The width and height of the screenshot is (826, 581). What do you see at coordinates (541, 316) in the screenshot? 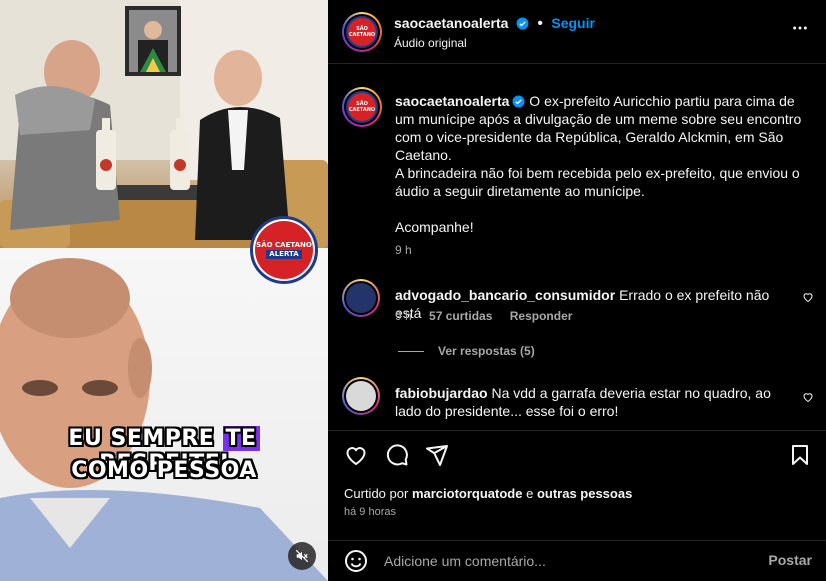
I see `comment-1-reply-button: Responder` at bounding box center [541, 316].